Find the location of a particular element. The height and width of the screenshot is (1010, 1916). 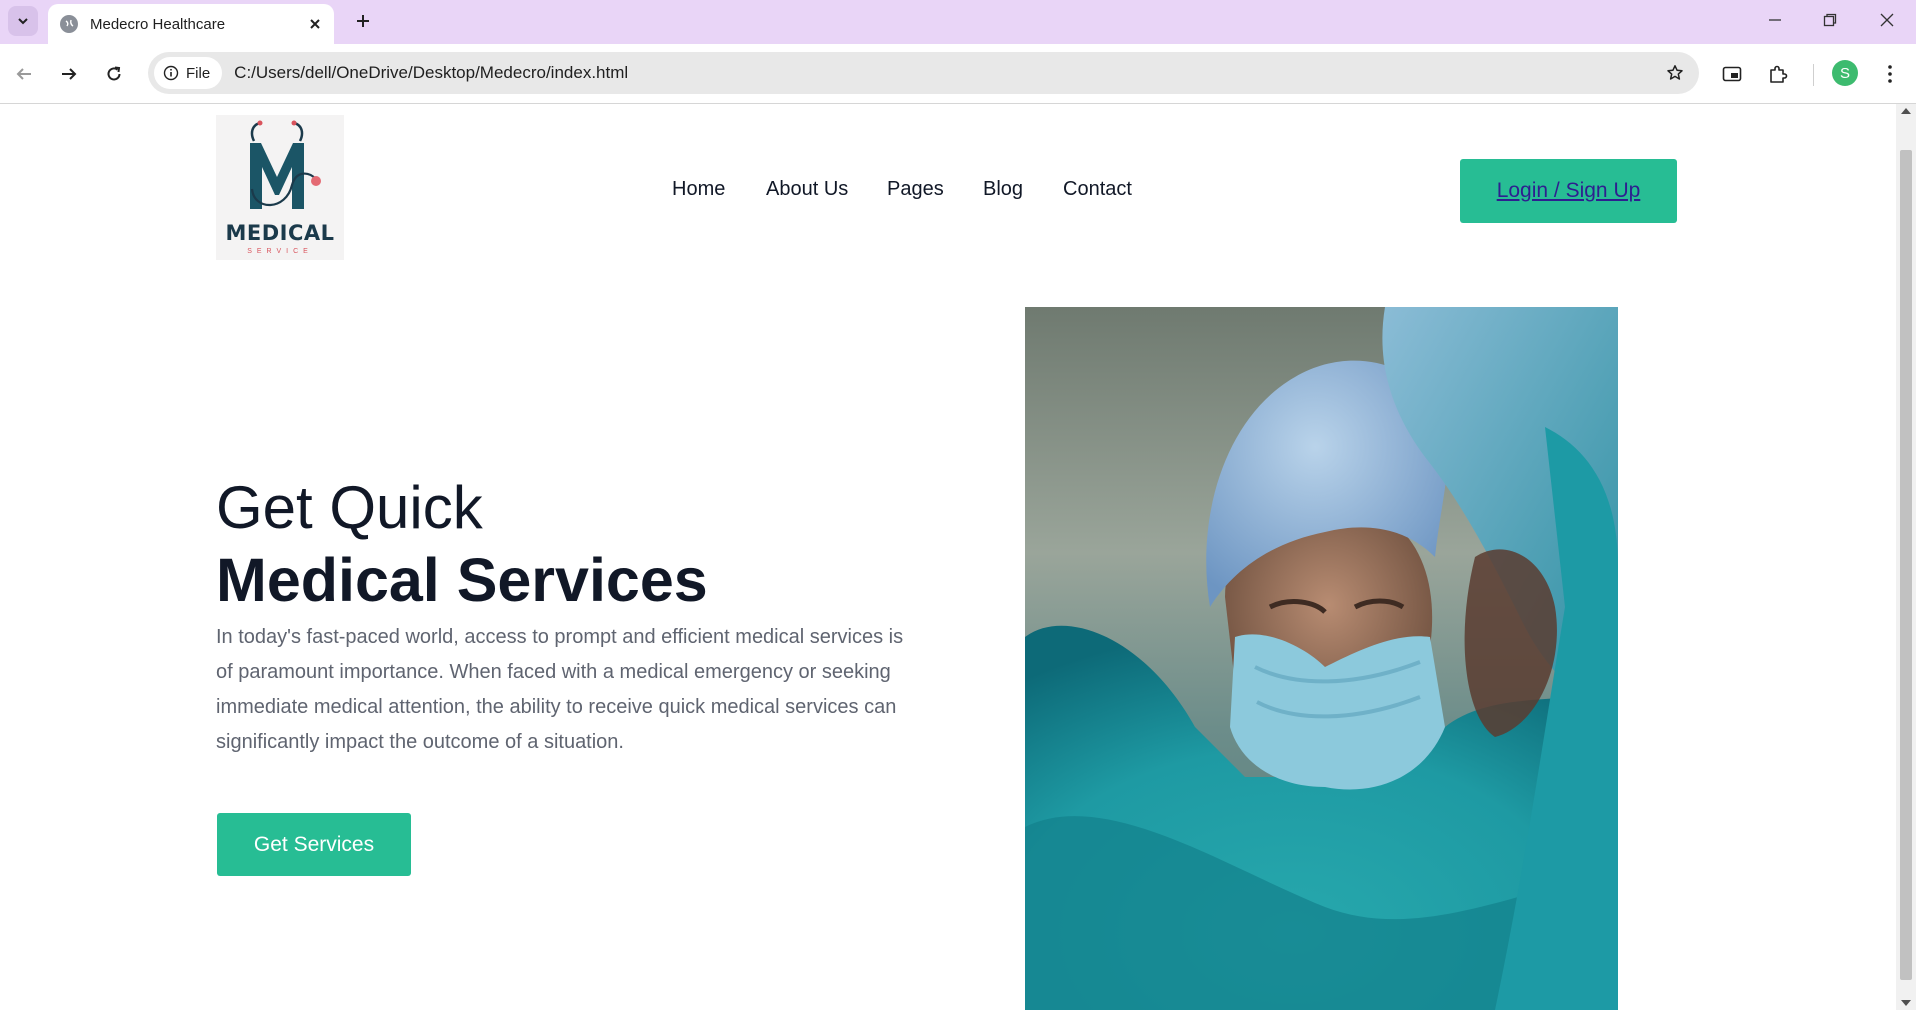

nav-link-contact: Contact is located at coordinates (1097, 189).